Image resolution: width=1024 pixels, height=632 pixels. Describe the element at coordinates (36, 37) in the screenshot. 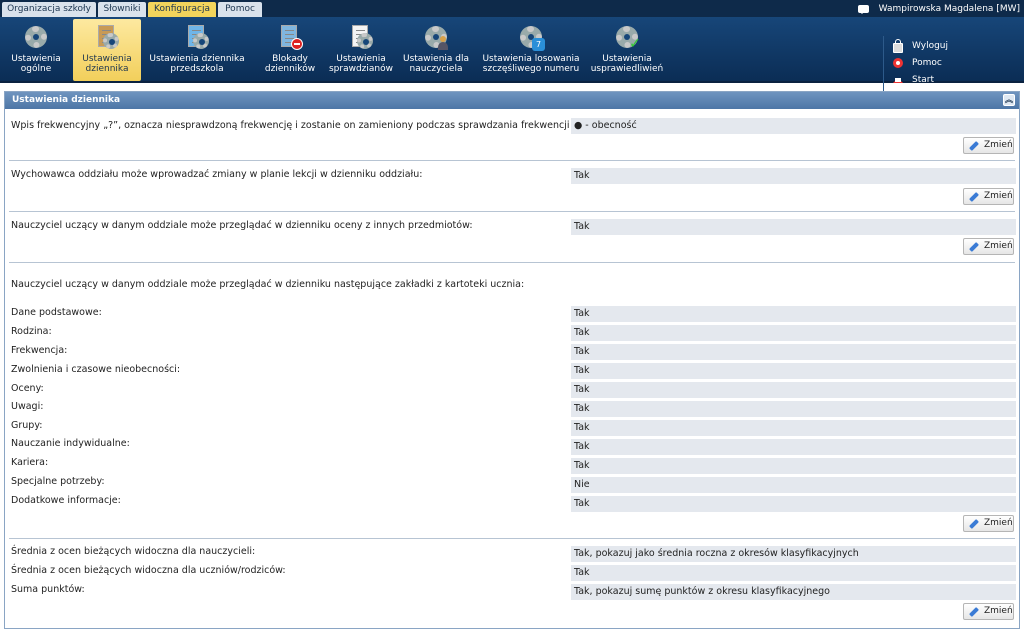

I see `gear-icon` at that location.